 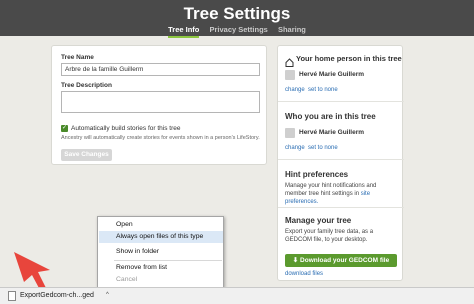 I want to click on tab-sharing: Sharing, so click(x=292, y=30).